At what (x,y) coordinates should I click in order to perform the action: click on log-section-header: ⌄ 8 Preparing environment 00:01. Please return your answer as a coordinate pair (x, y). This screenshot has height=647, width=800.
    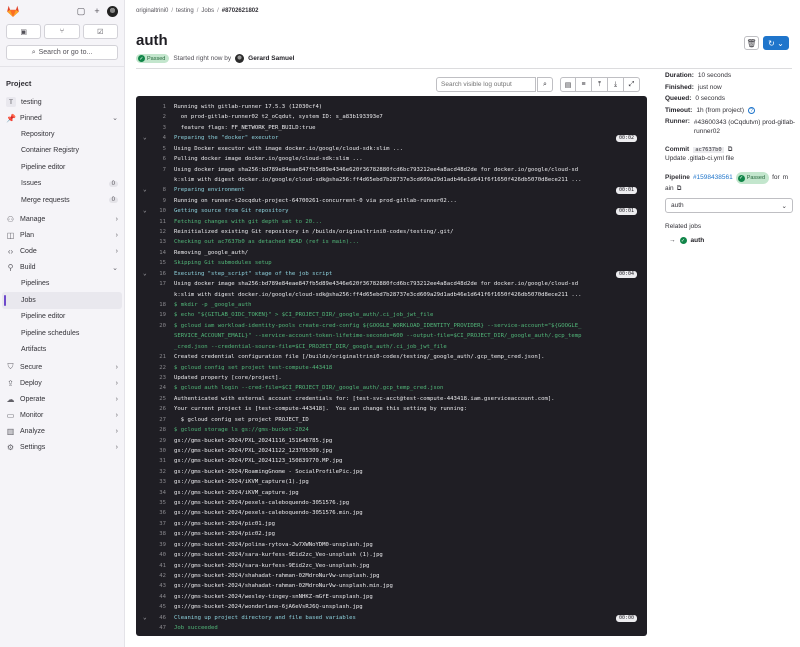
    Looking at the image, I should click on (391, 190).